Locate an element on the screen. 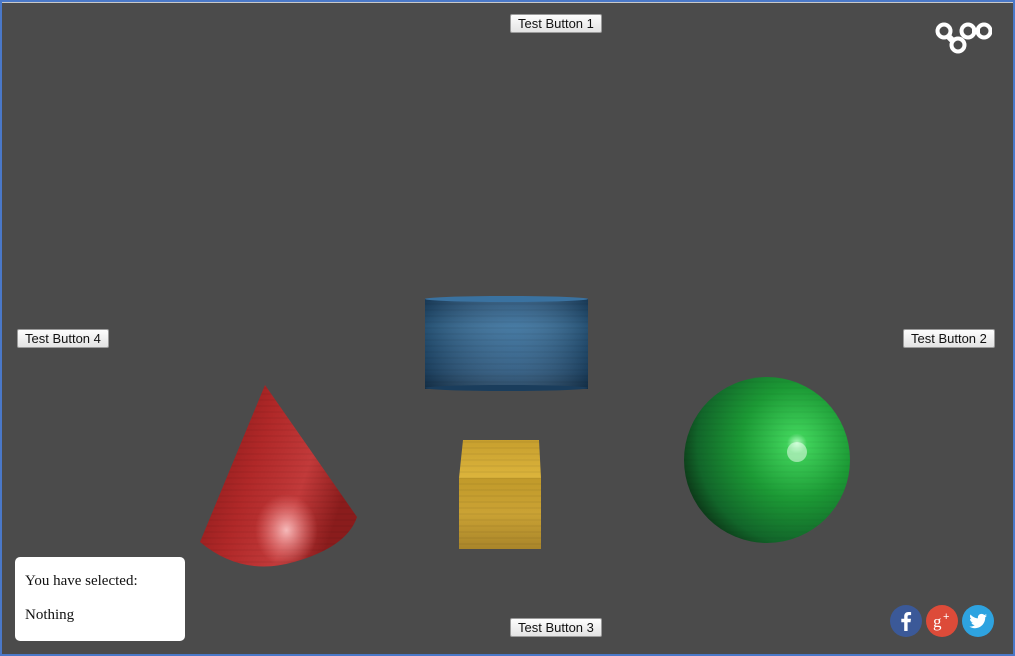  cone-object is located at coordinates (278, 476).